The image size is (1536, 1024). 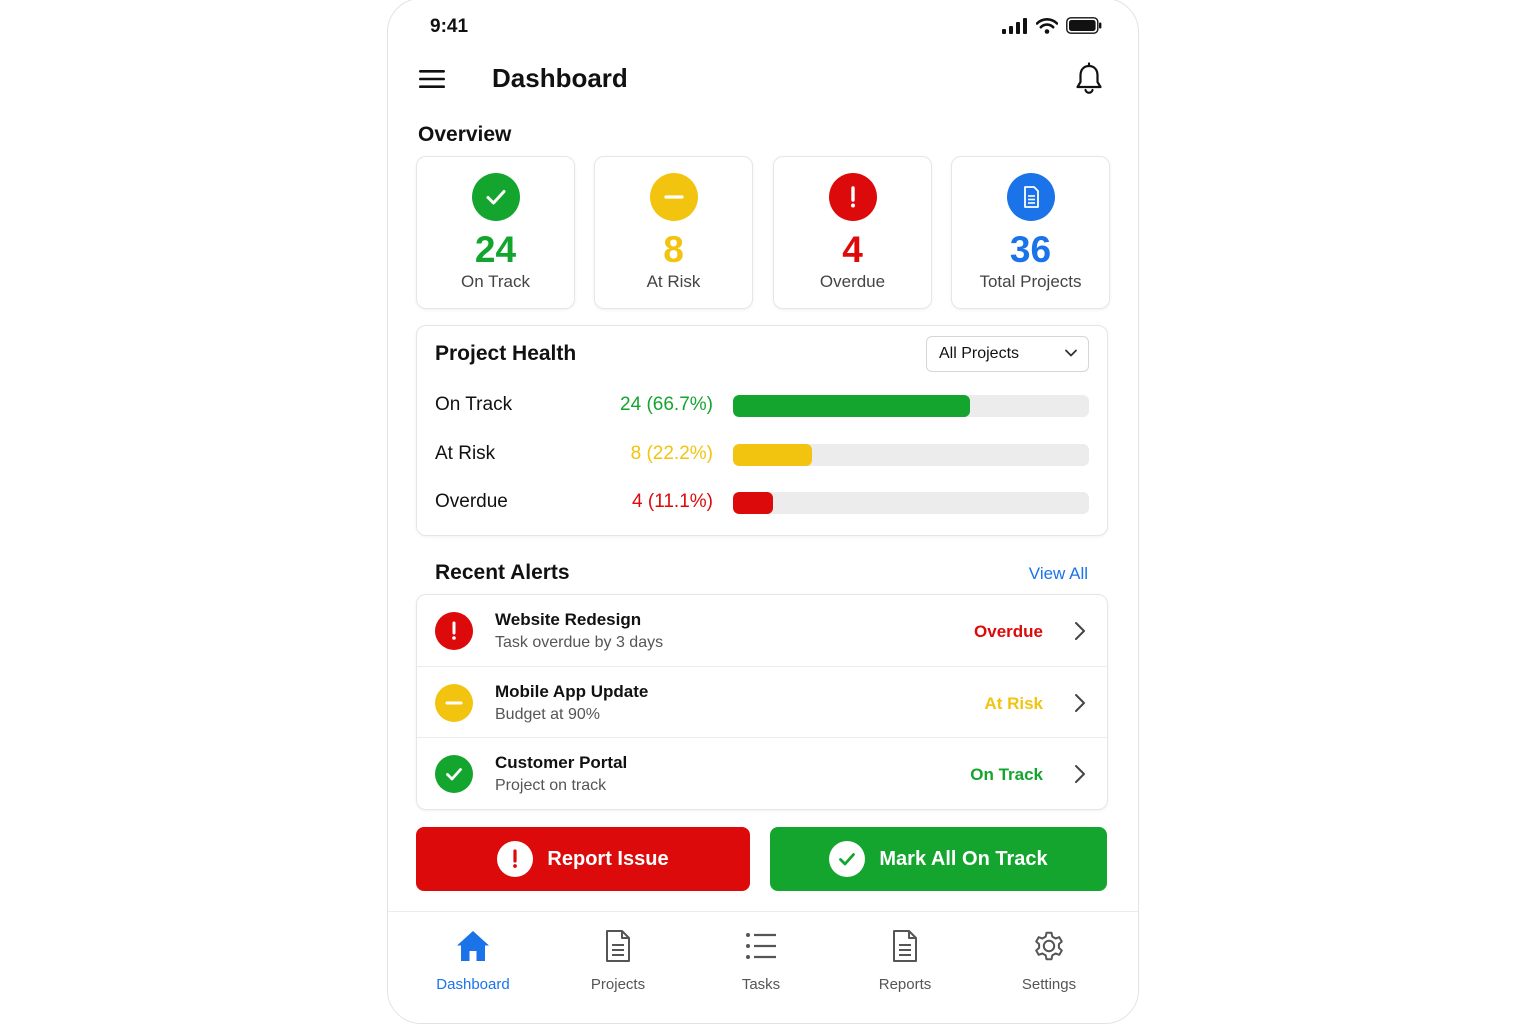 What do you see at coordinates (671, 453) in the screenshot?
I see `health-row-value: 8 (22.2%)` at bounding box center [671, 453].